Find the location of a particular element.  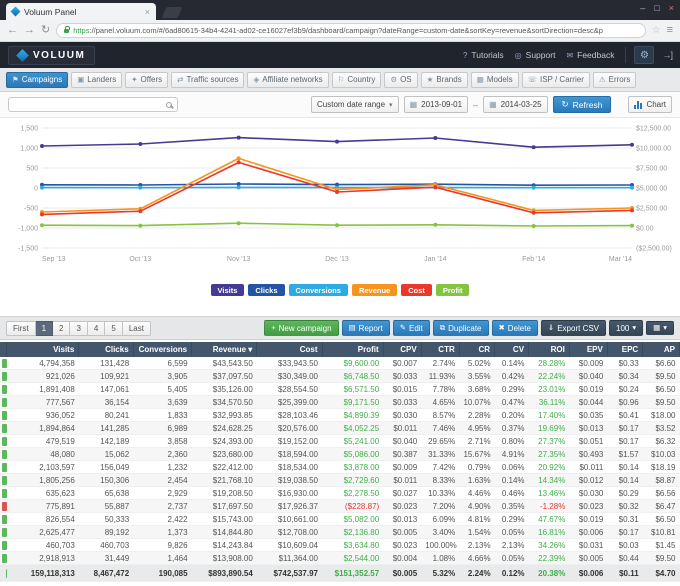

column-header-cpv: CPV is located at coordinates (402, 349).